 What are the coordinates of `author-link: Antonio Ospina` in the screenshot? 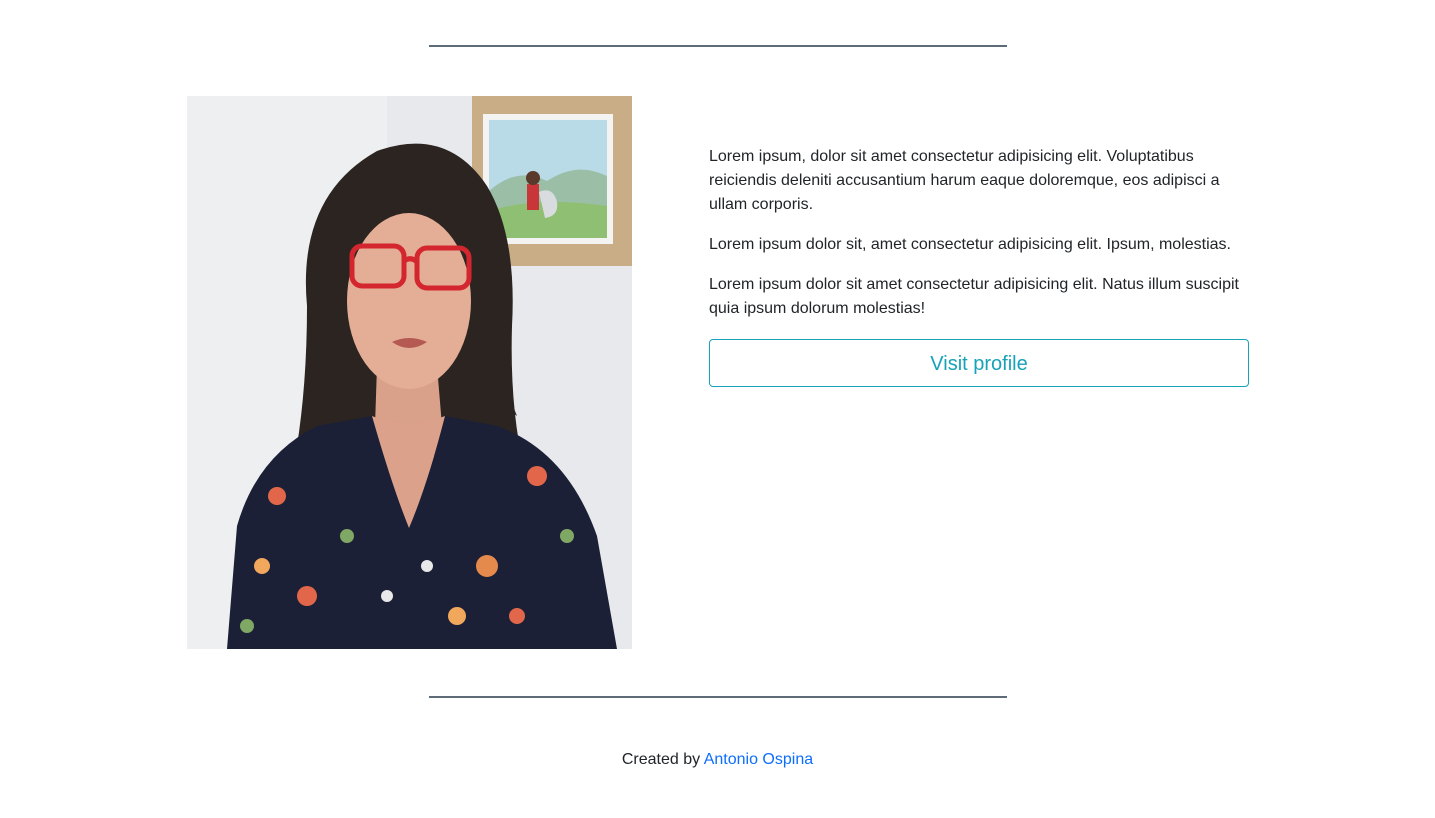 It's located at (758, 759).